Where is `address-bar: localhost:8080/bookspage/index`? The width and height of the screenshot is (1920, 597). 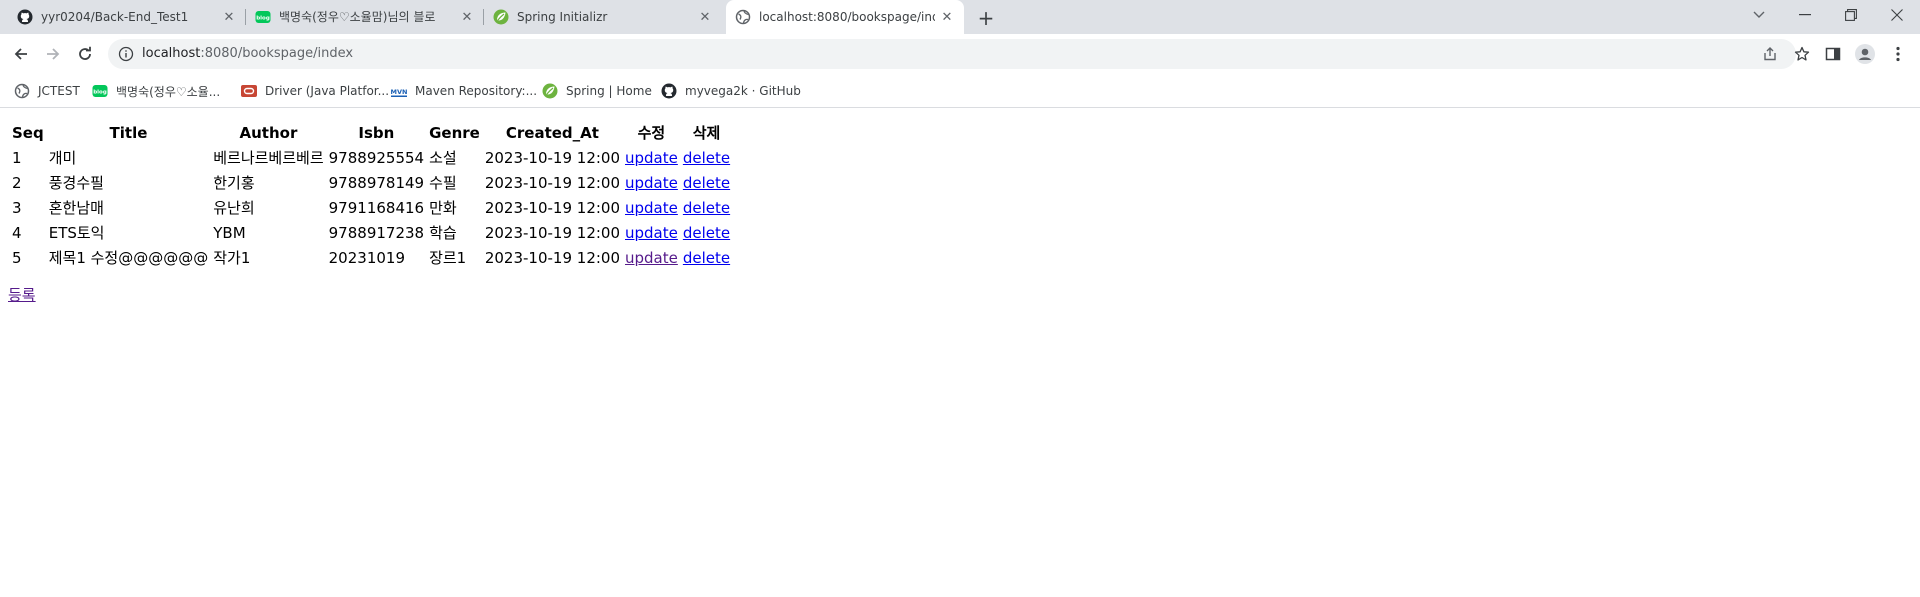
address-bar: localhost:8080/bookspage/index is located at coordinates (959, 54).